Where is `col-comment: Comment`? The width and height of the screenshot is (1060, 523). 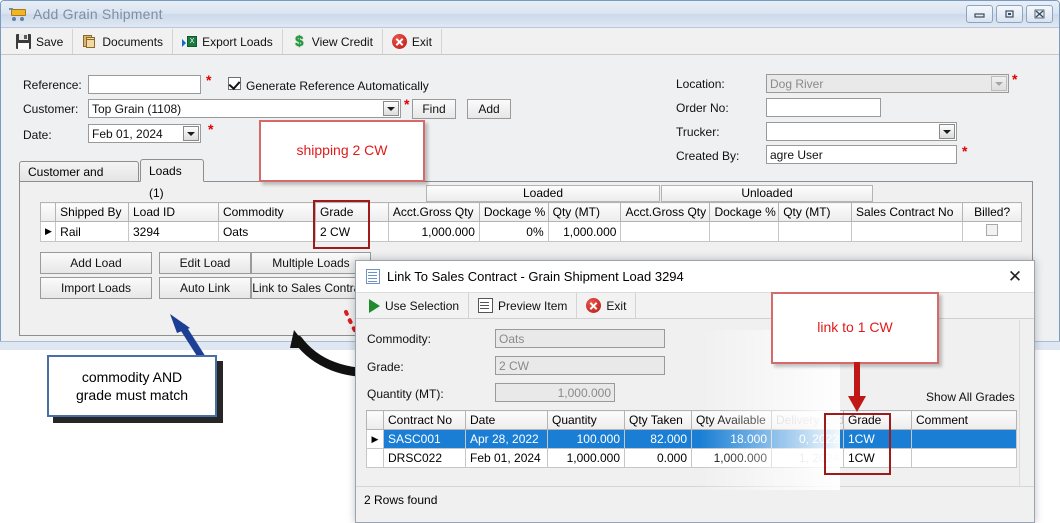 col-comment: Comment is located at coordinates (964, 420).